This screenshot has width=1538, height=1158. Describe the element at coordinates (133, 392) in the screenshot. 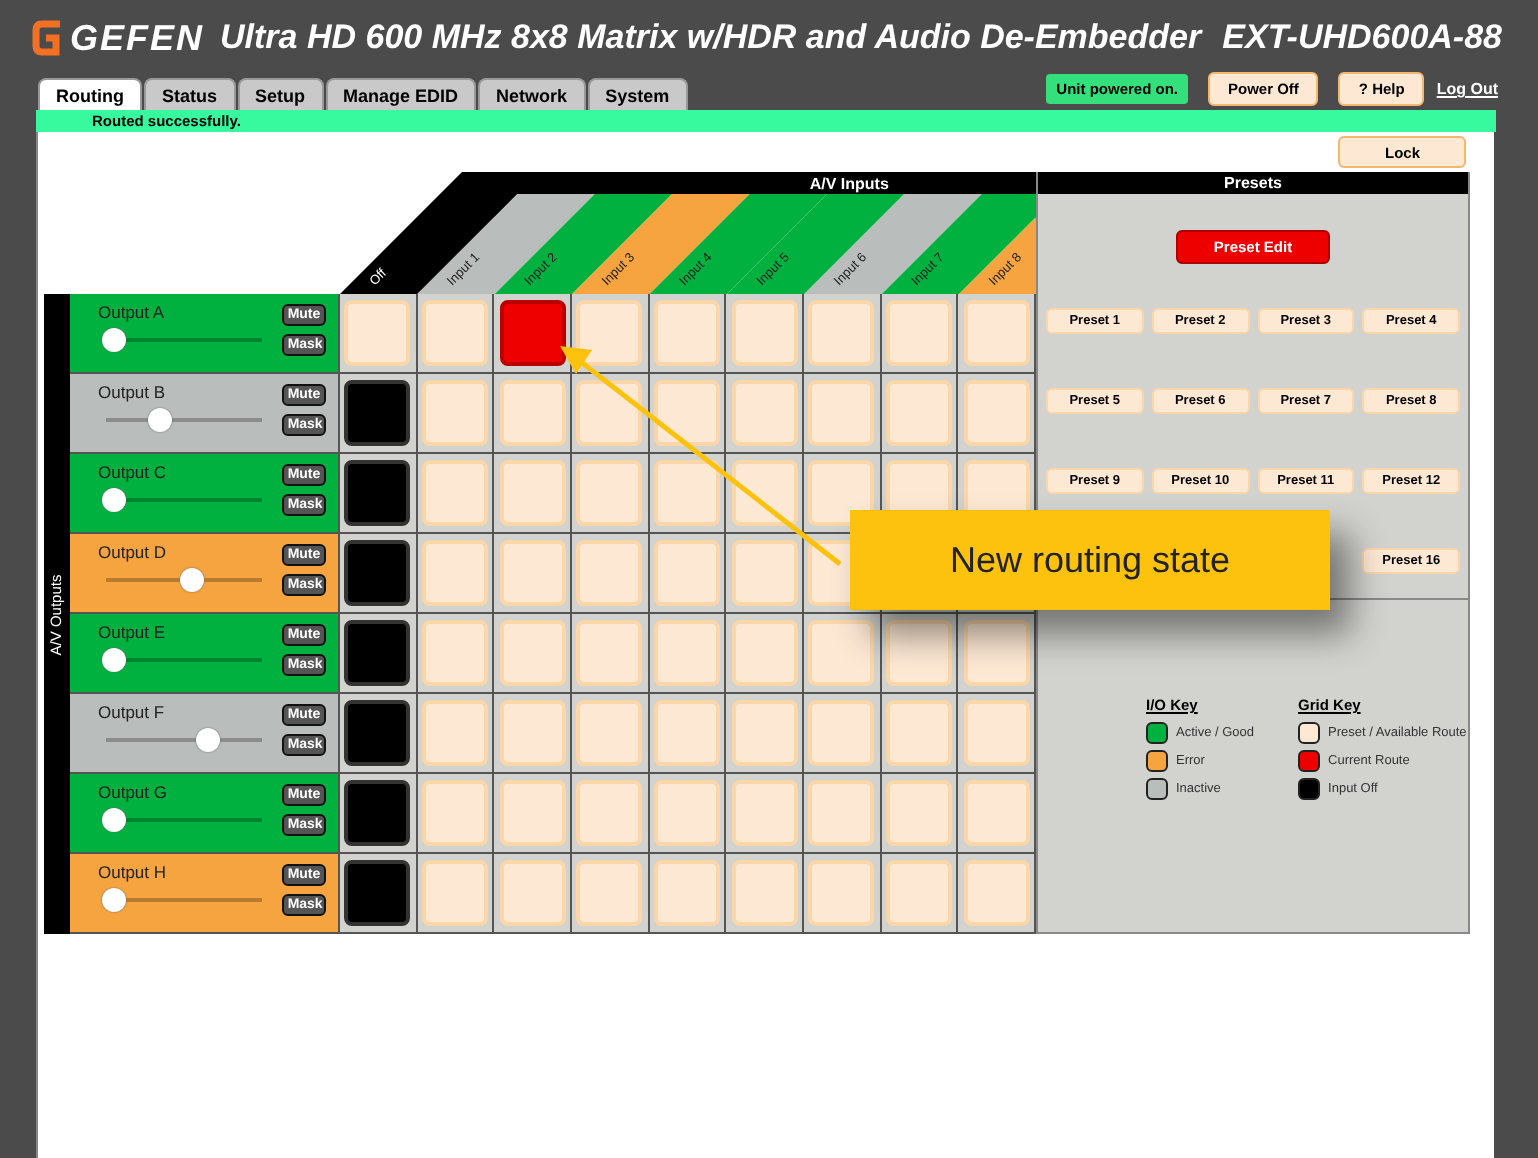

I see `output-name: Output B` at that location.